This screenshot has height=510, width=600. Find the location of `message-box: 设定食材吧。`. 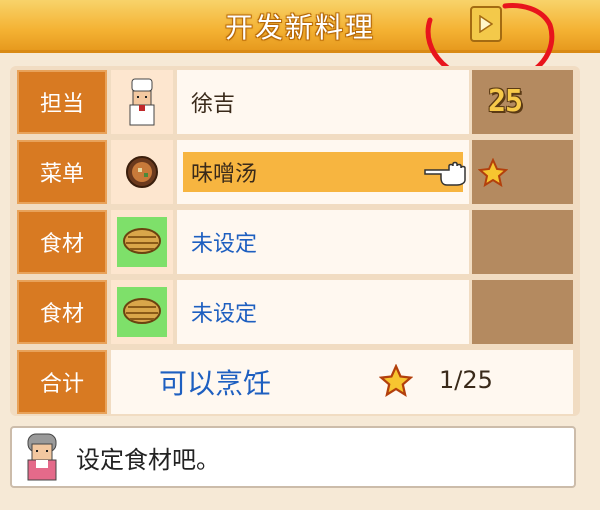

message-box: 设定食材吧。 is located at coordinates (293, 457).